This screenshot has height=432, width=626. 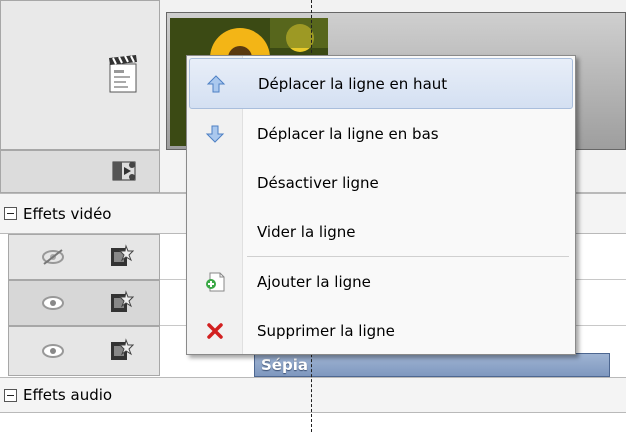 I want to click on menu-item-label: Déplacer la ligne en bas, so click(x=348, y=133).